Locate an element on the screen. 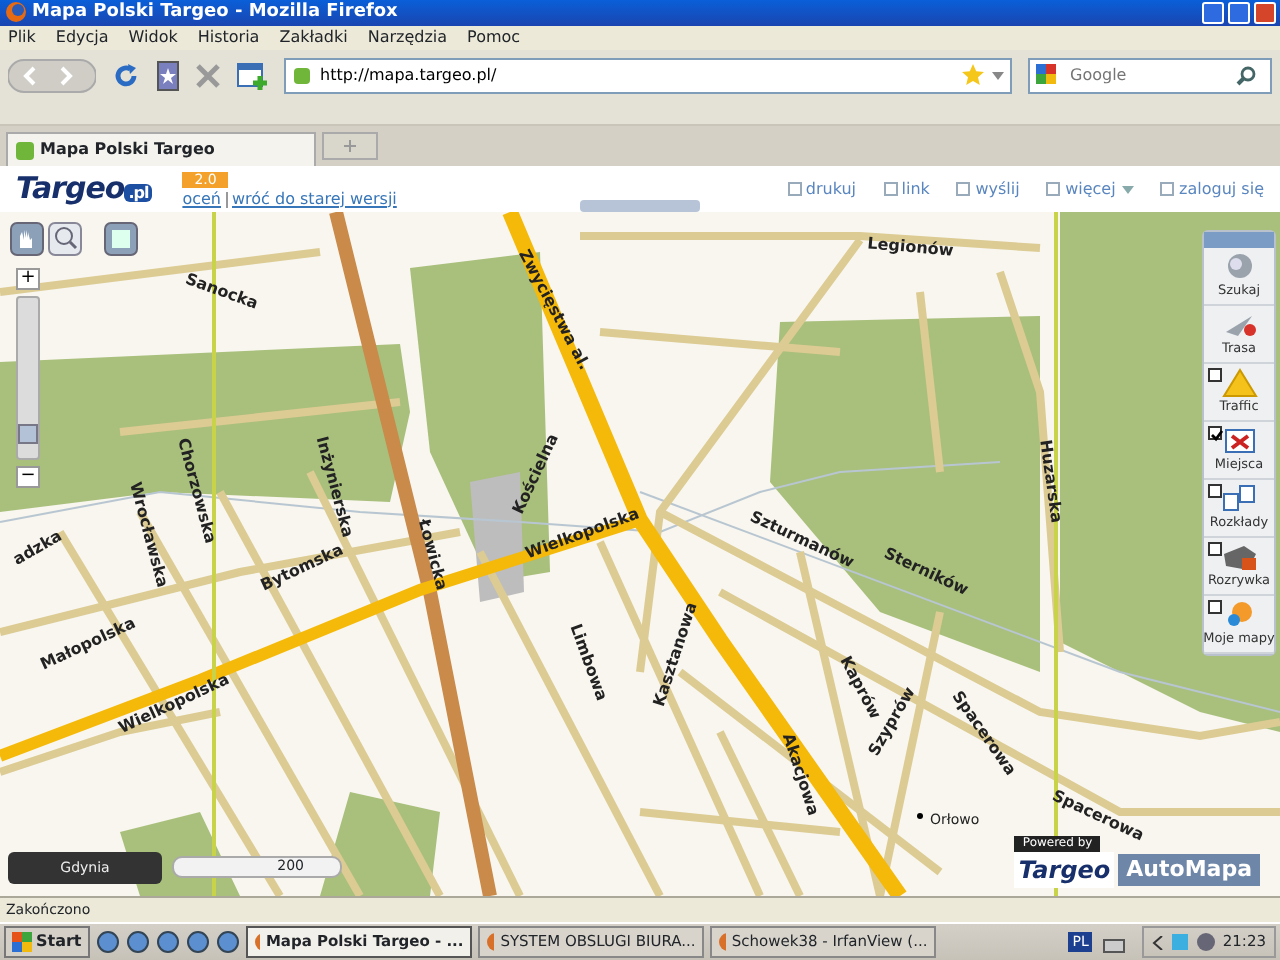 The image size is (1280, 960). address-field: http://mapa.targeo.pl/ is located at coordinates (648, 75).